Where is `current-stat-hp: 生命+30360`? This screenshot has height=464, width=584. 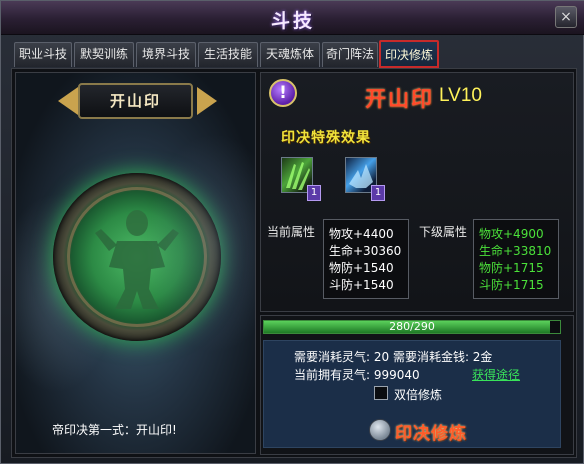
current-stat-hp: 生命+30360 is located at coordinates (365, 251).